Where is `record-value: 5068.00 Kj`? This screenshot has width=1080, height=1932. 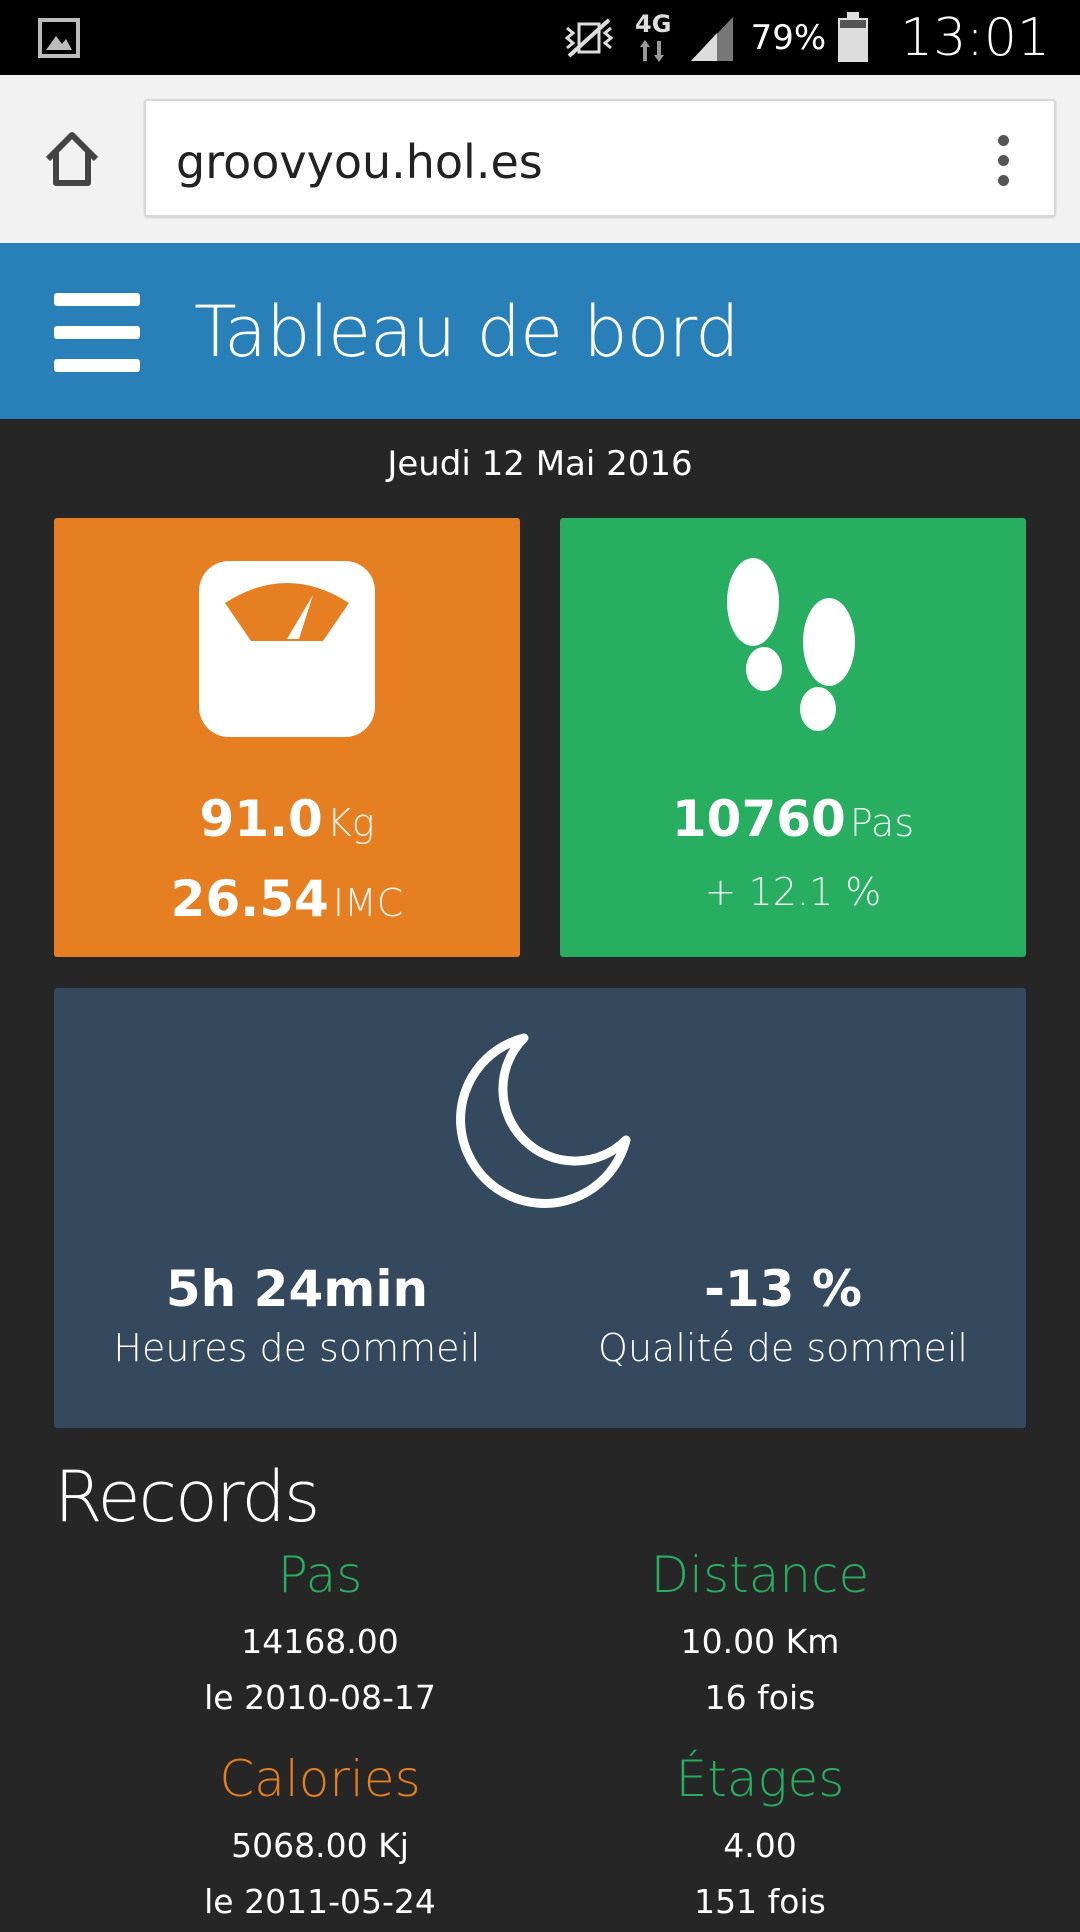 record-value: 5068.00 Kj is located at coordinates (320, 1845).